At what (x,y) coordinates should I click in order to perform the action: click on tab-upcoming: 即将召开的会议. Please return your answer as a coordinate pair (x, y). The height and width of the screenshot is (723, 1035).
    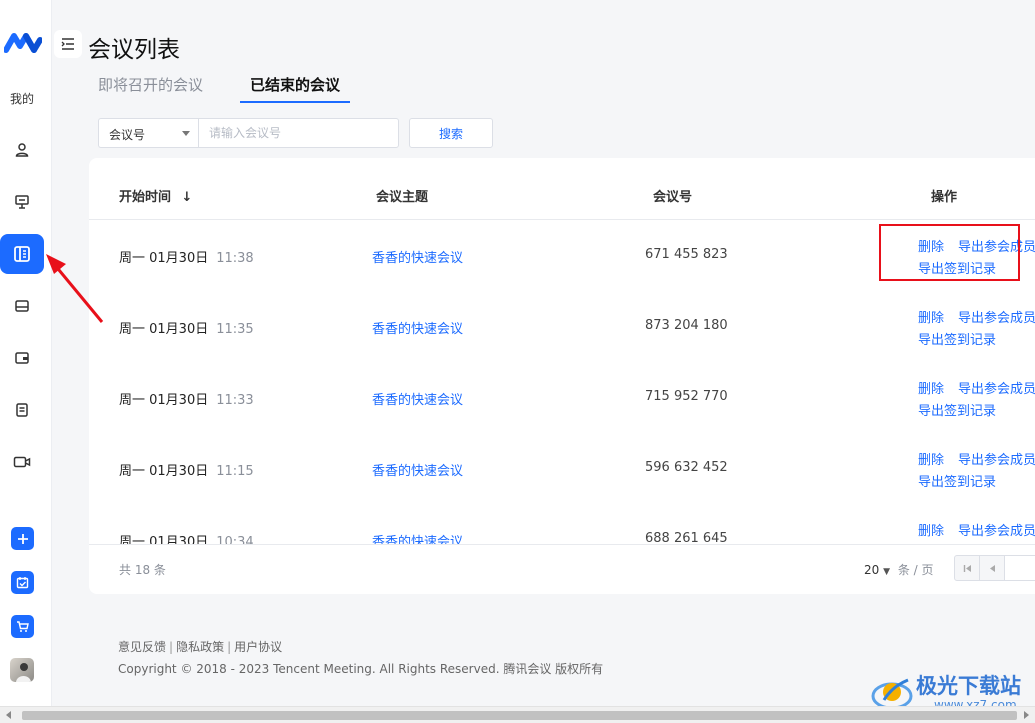
    Looking at the image, I should click on (150, 84).